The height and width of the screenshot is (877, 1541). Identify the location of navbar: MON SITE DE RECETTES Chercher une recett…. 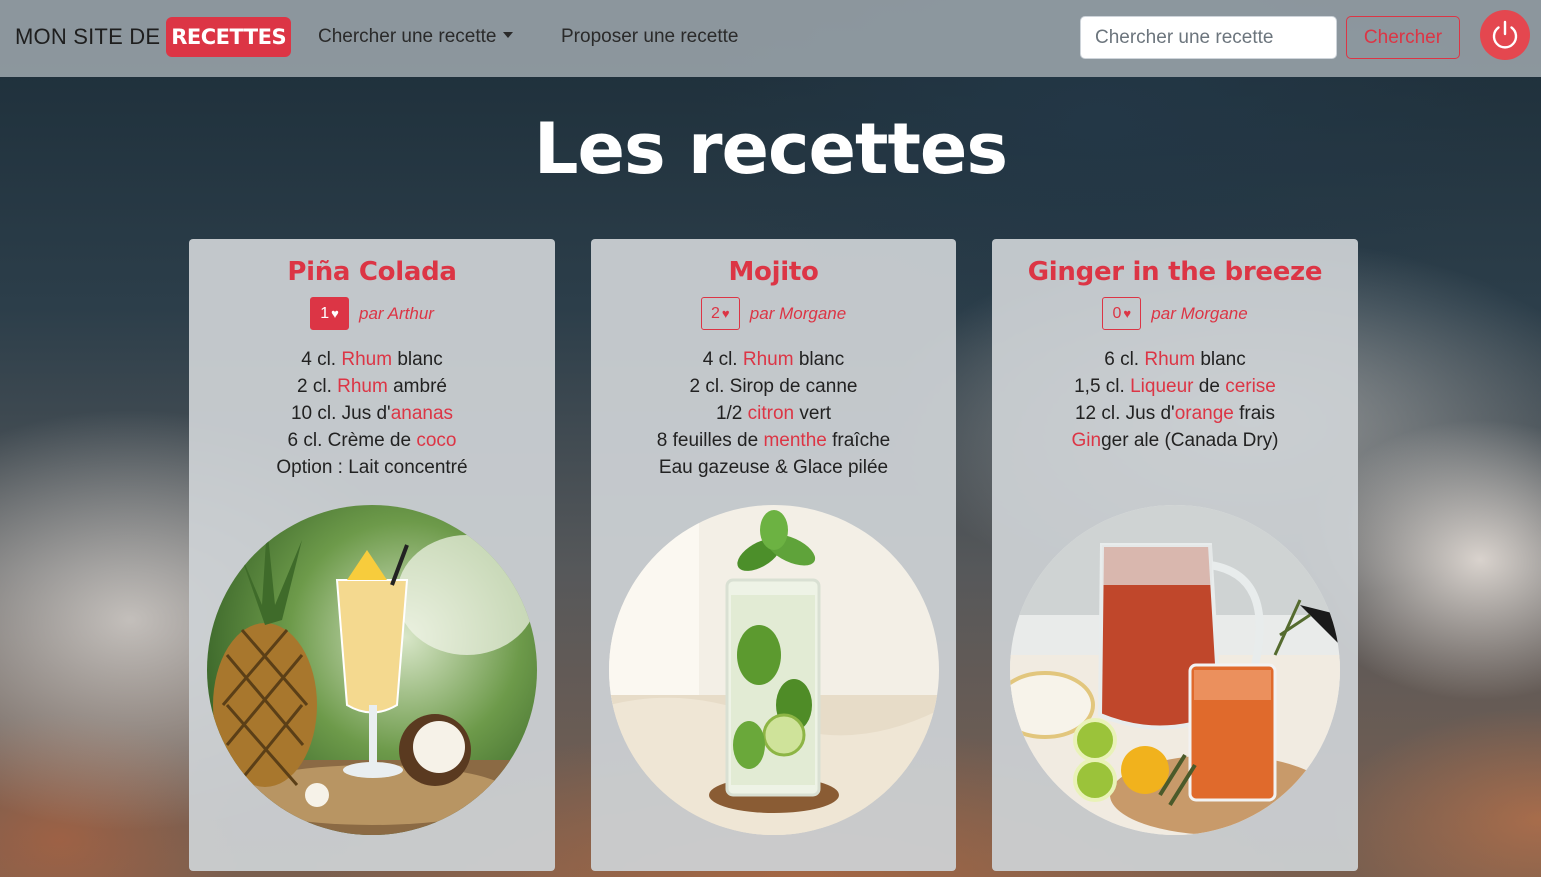
(770, 38).